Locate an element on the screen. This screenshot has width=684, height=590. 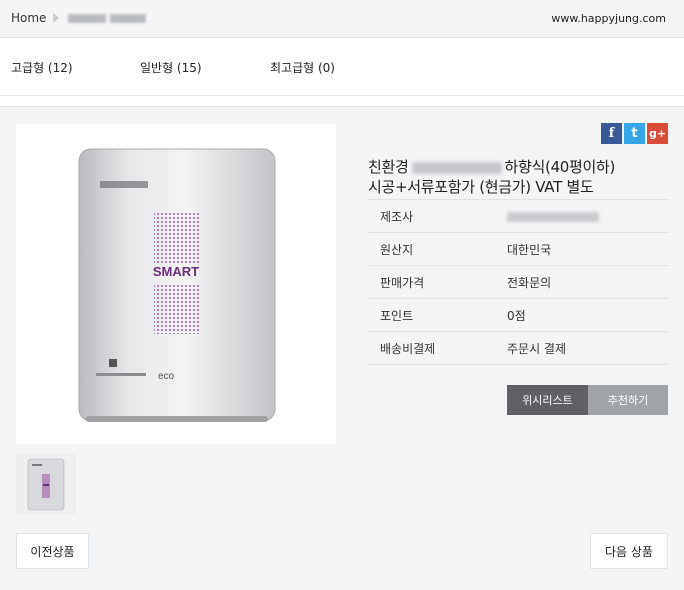
info-key: 원산지 is located at coordinates (397, 249).